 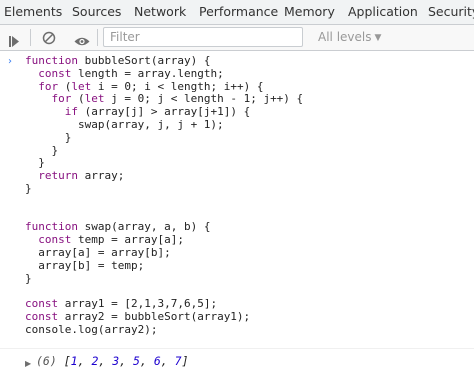 I want to click on code-line: array[b] = temp;, so click(x=85, y=265).